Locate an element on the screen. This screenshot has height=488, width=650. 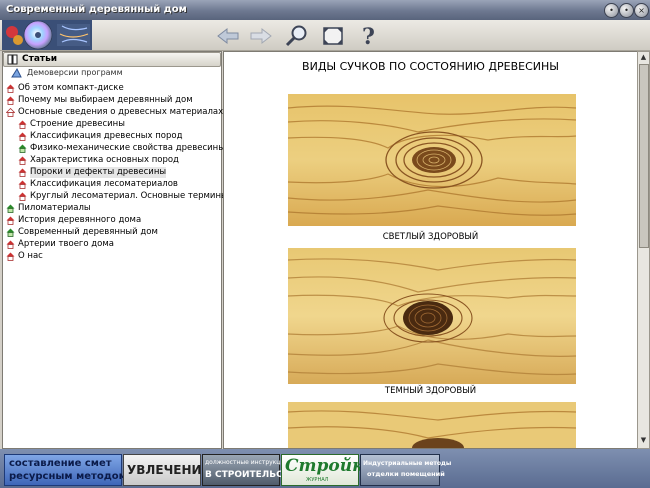
banner-hobbies-text: УВЛЕЧЕНИЯ is located at coordinates (169, 470).